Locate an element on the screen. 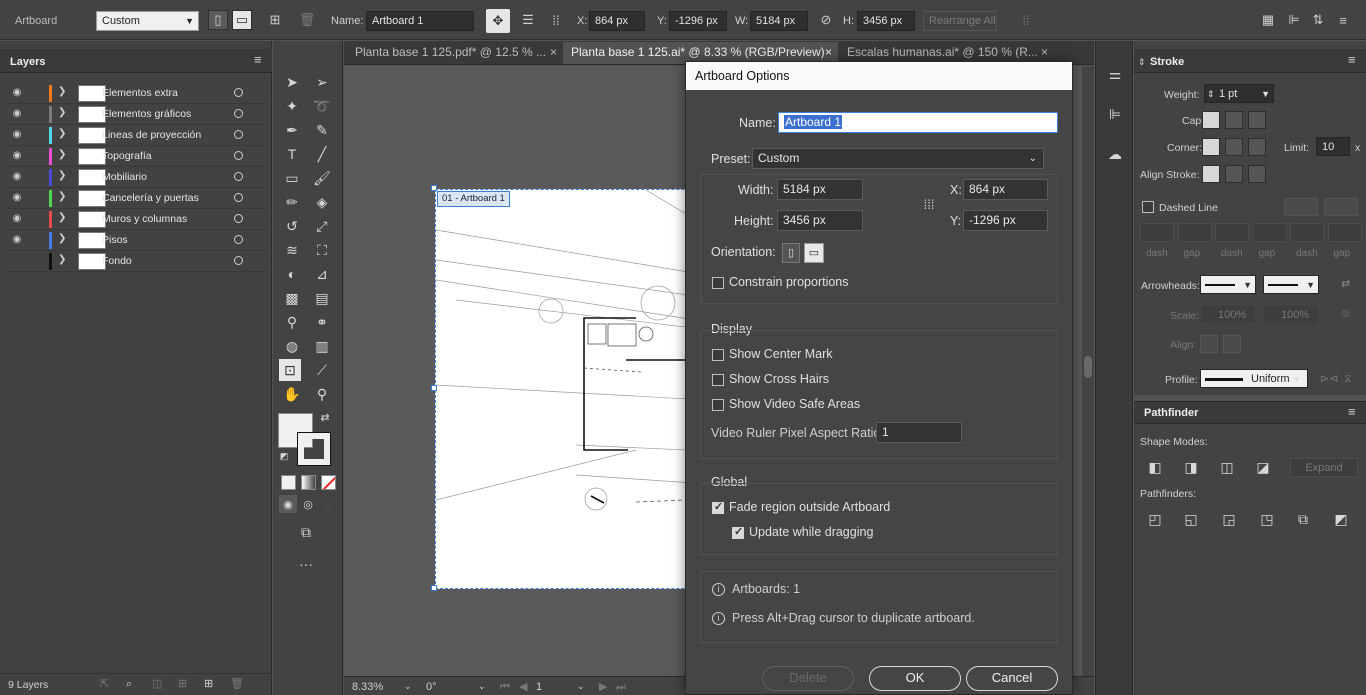 This screenshot has height=695, width=1366. layer-row: ◉ ❯ Muros y columnas is located at coordinates (137, 219).